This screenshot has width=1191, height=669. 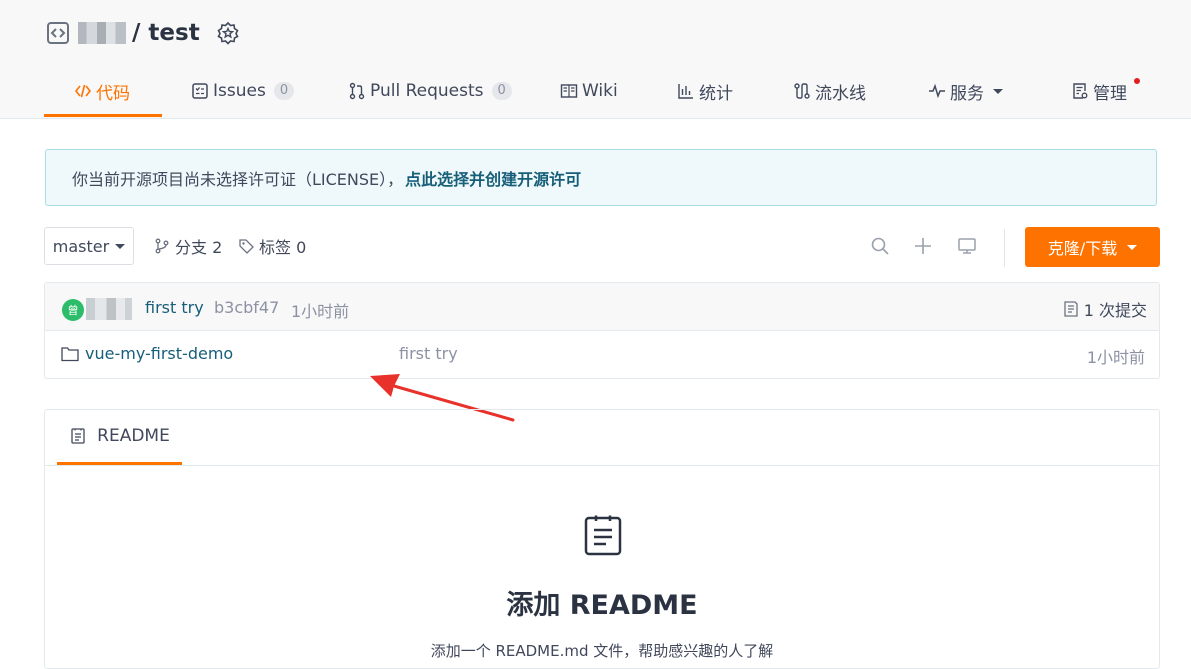 I want to click on tab-label: Issues, so click(x=239, y=91).